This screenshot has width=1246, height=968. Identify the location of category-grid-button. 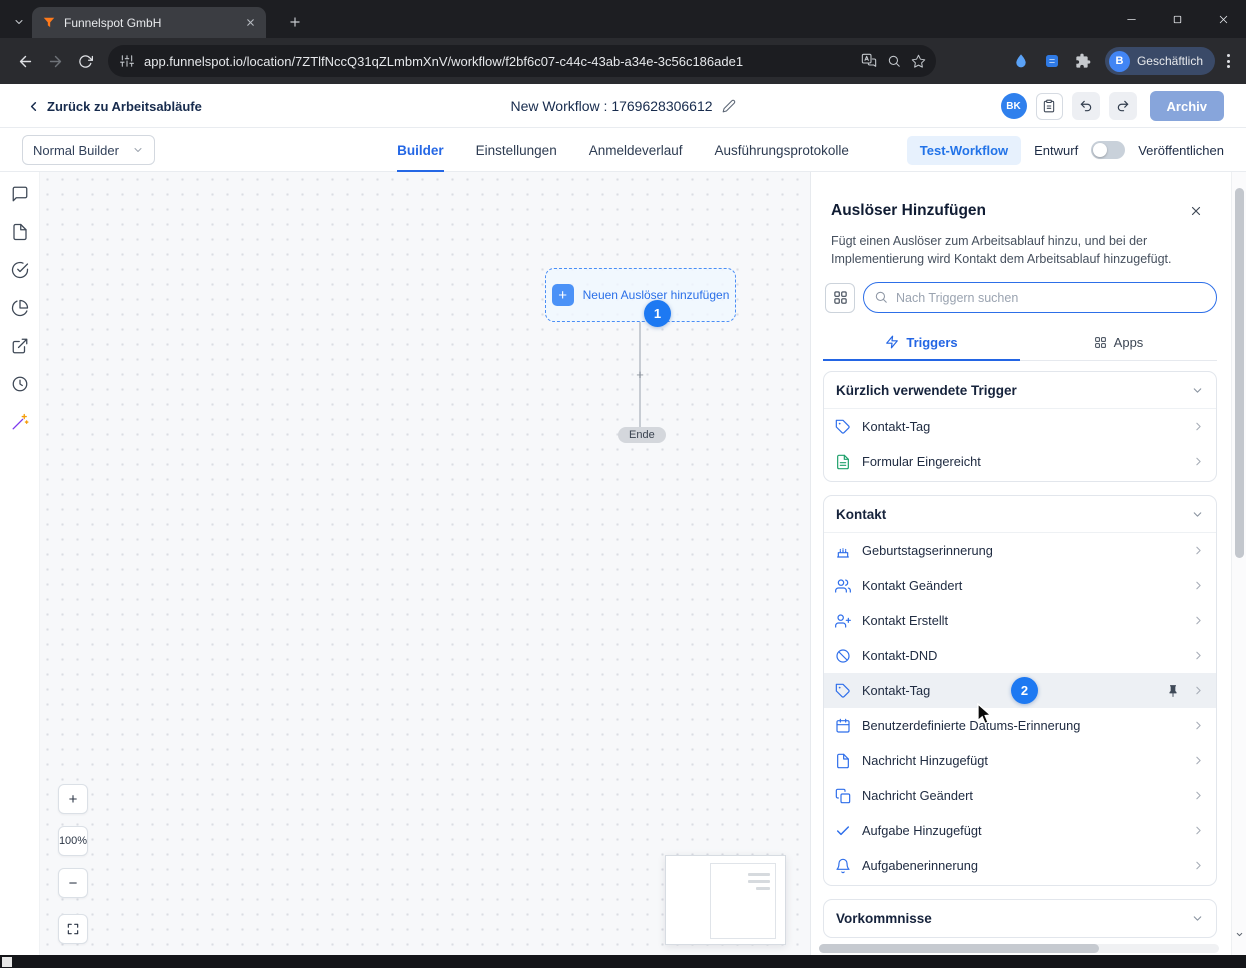
(840, 297).